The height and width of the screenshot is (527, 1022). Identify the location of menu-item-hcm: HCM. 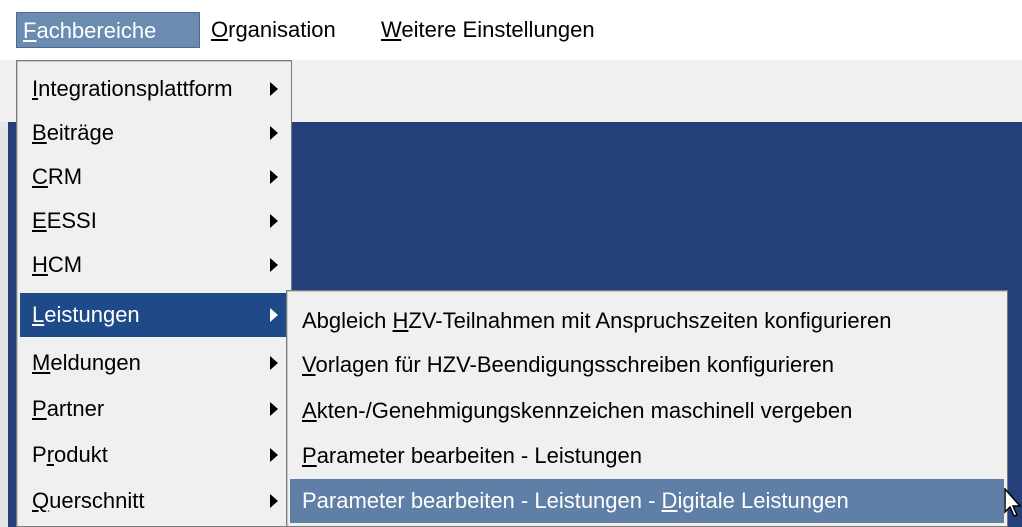
(154, 265).